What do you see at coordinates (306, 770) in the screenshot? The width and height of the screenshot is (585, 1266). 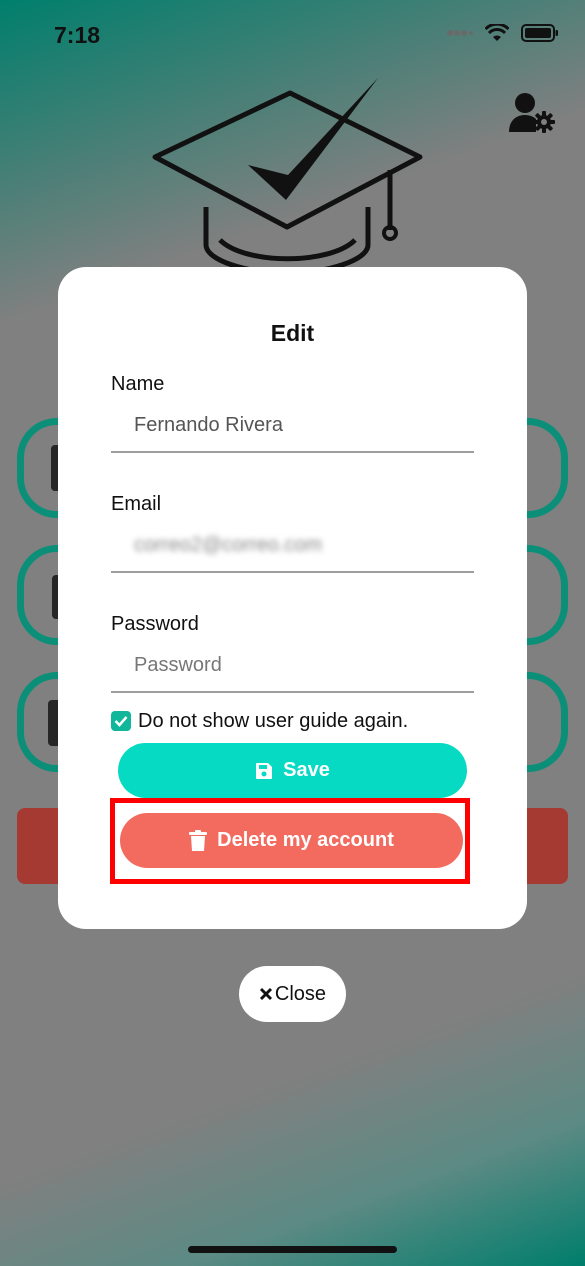 I see `save-button-label: Save` at bounding box center [306, 770].